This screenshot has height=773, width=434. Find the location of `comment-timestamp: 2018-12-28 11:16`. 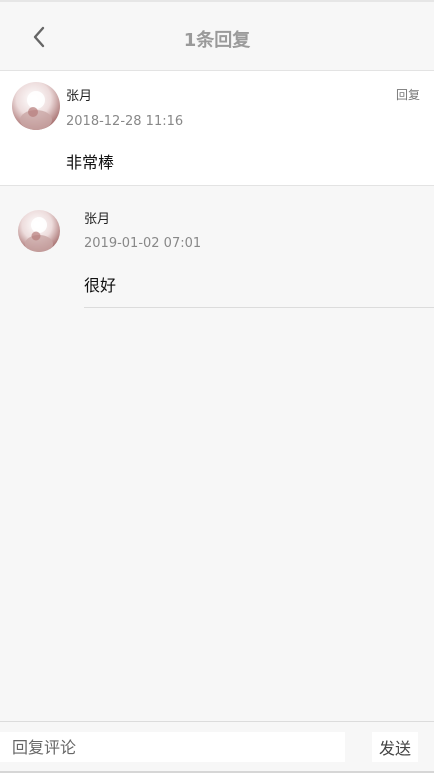

comment-timestamp: 2018-12-28 11:16 is located at coordinates (125, 121).